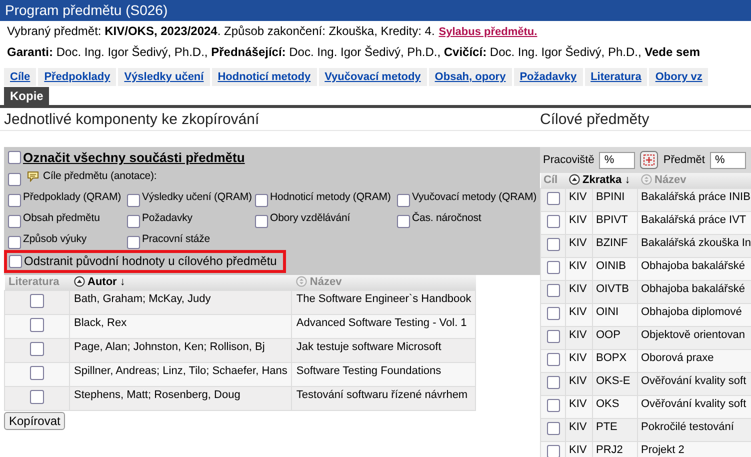 The width and height of the screenshot is (751, 457). Describe the element at coordinates (694, 338) in the screenshot. I see `table-cell: Objektově orientovan` at that location.